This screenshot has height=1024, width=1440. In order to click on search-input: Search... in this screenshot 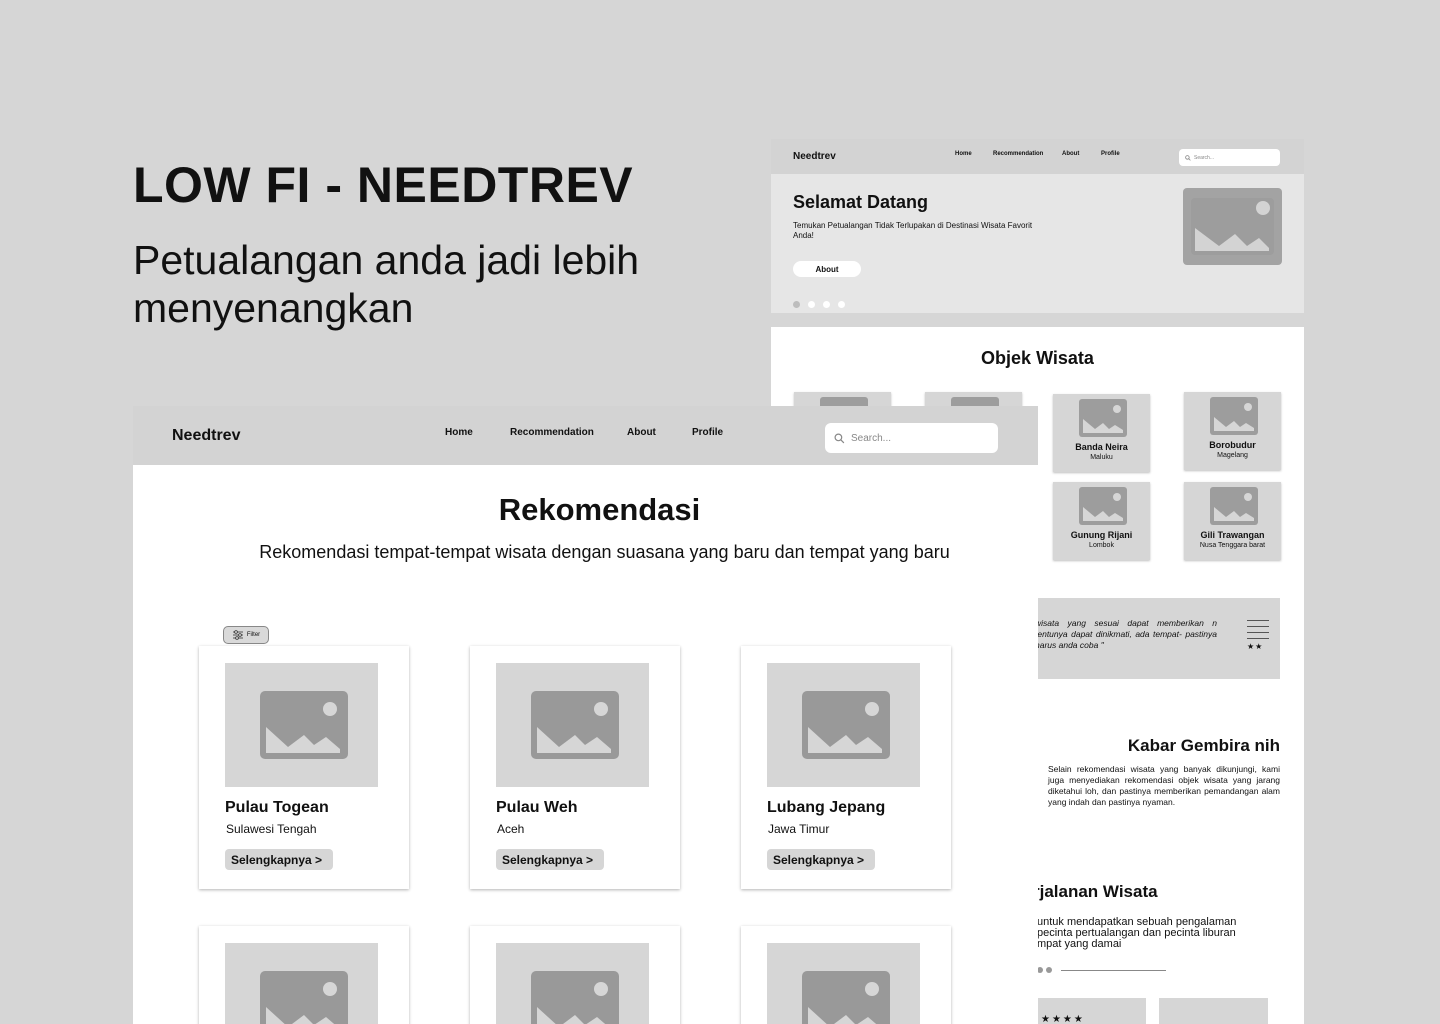, I will do `click(911, 438)`.